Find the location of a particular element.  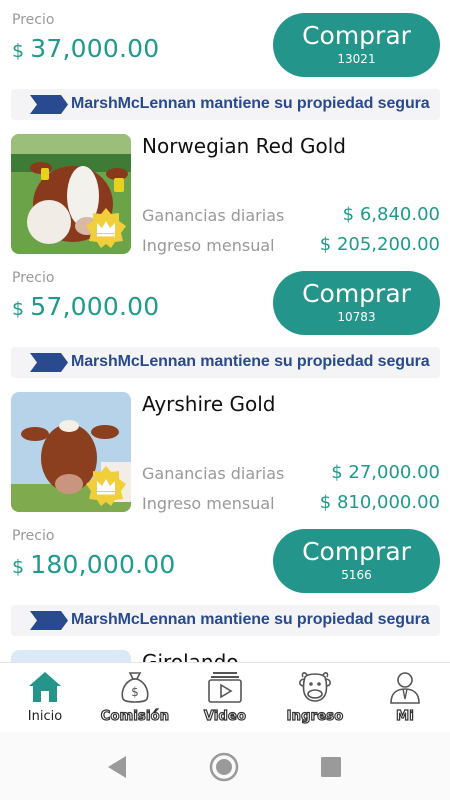

price-row: Precio $180,000.00 Comprar 5166 is located at coordinates (225, 568).